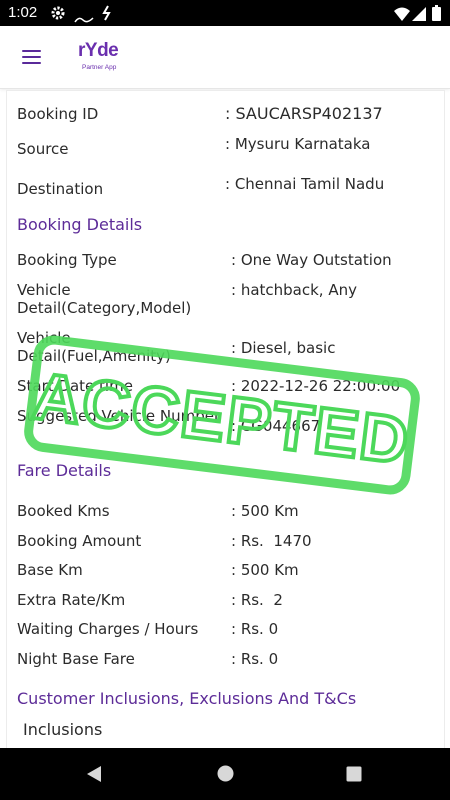 The image size is (450, 800). I want to click on settings-icon, so click(58, 15).